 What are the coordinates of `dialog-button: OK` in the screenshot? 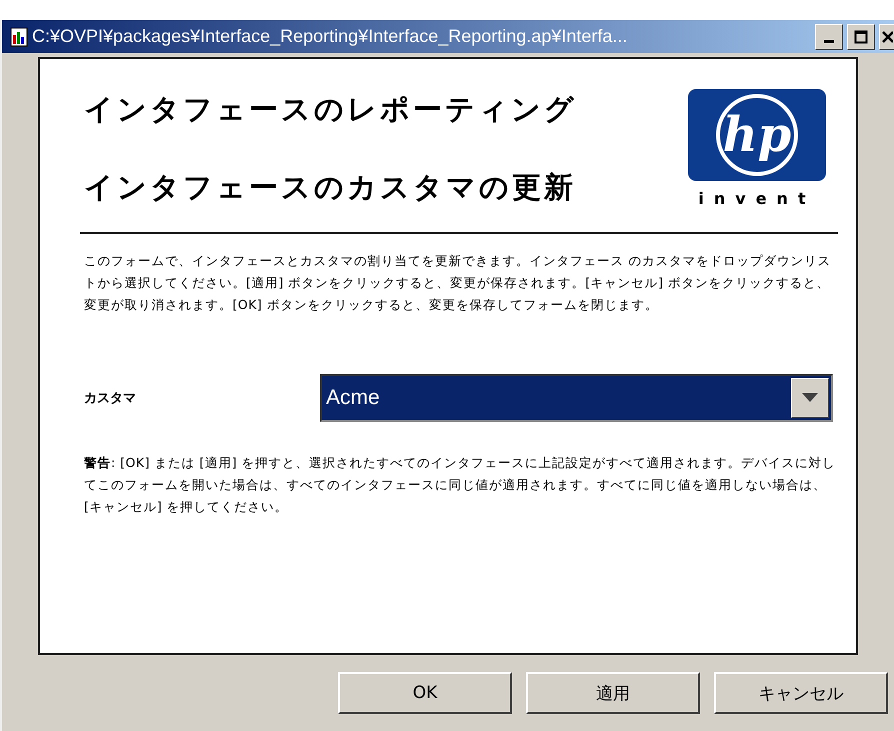 It's located at (425, 693).